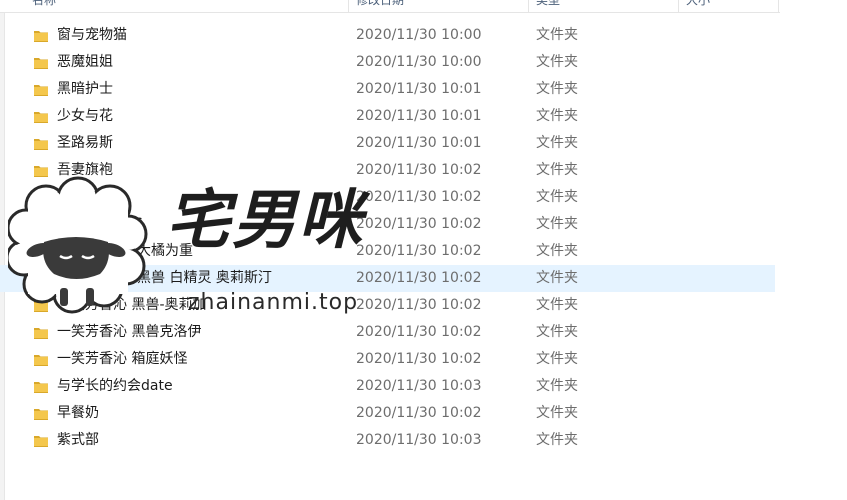  Describe the element at coordinates (78, 440) in the screenshot. I see `file-name: 紫式部` at that location.